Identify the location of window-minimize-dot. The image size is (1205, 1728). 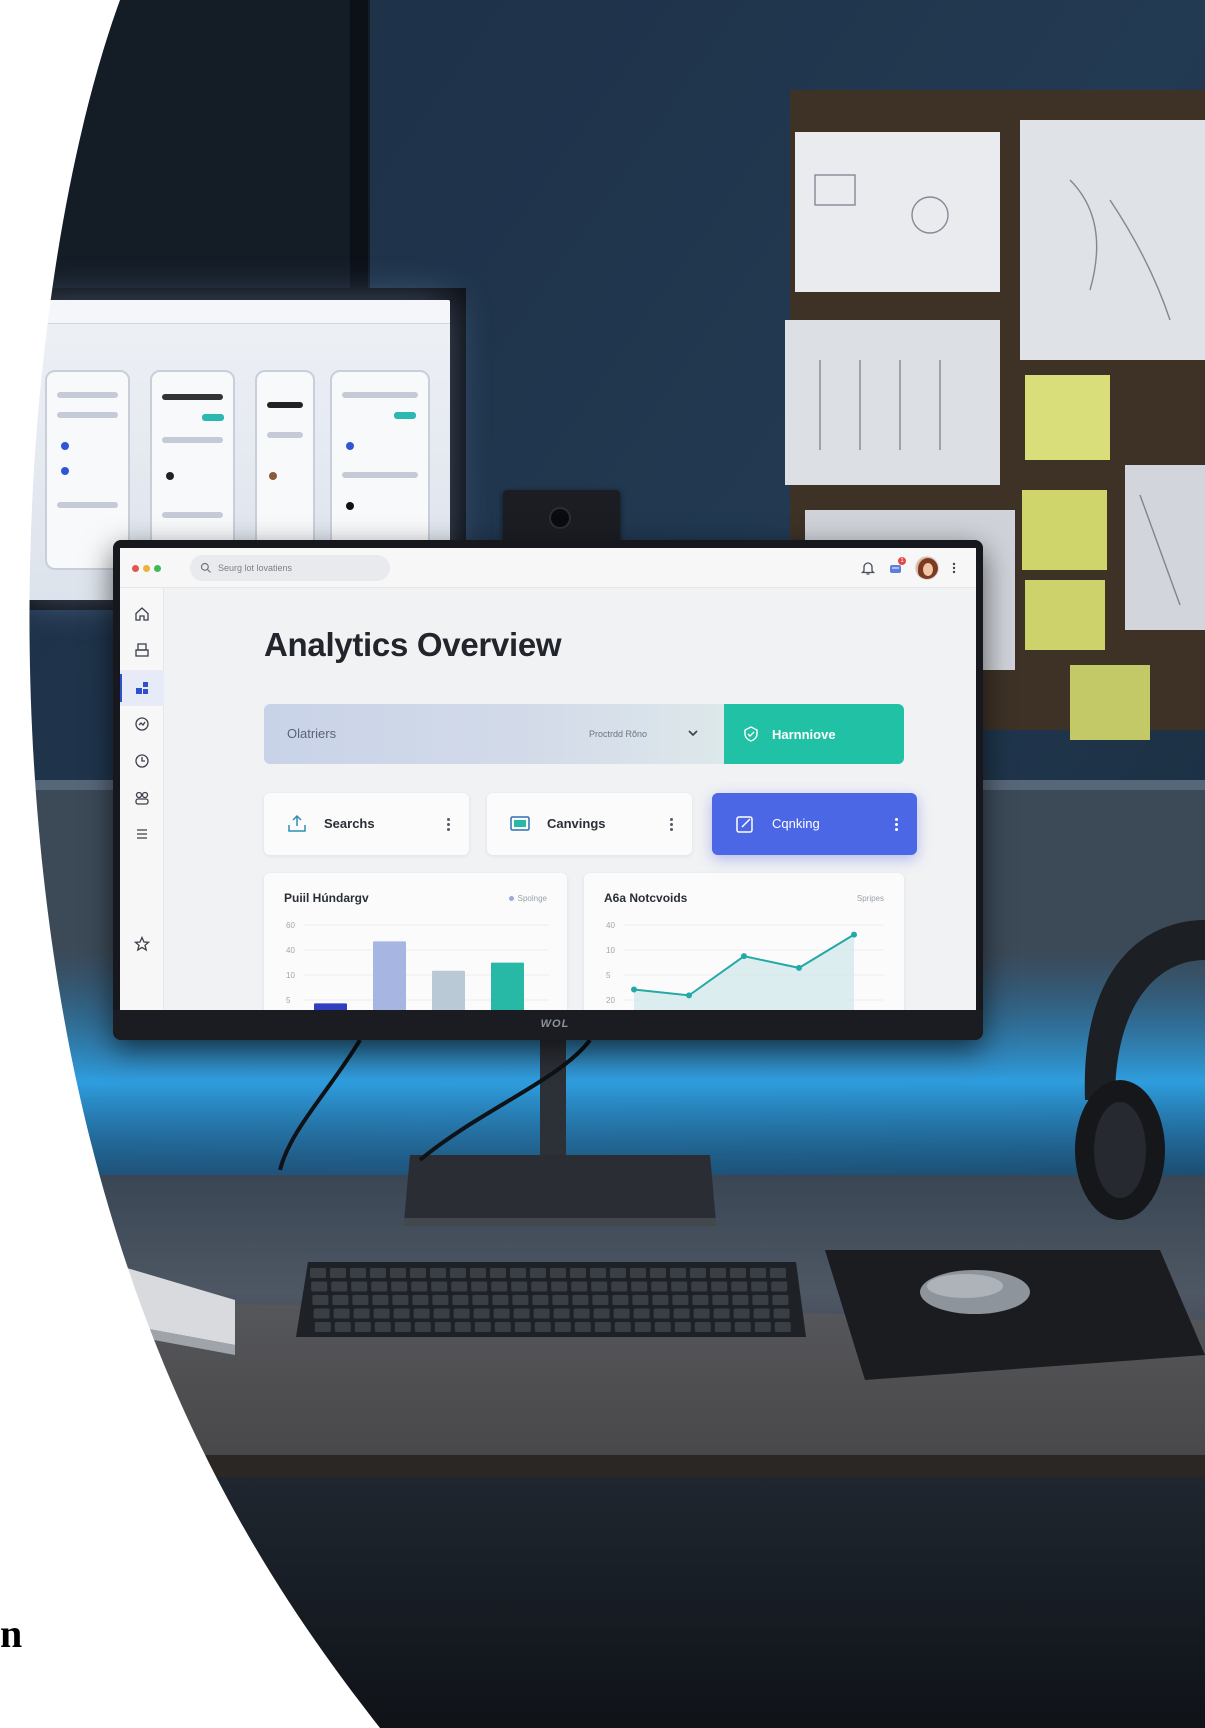
(146, 568).